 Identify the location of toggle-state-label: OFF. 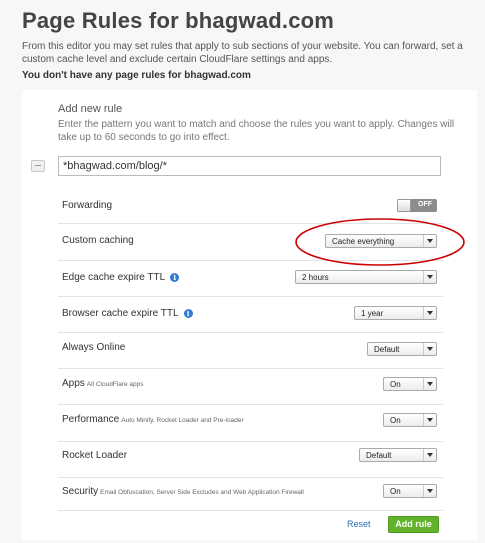
(425, 204).